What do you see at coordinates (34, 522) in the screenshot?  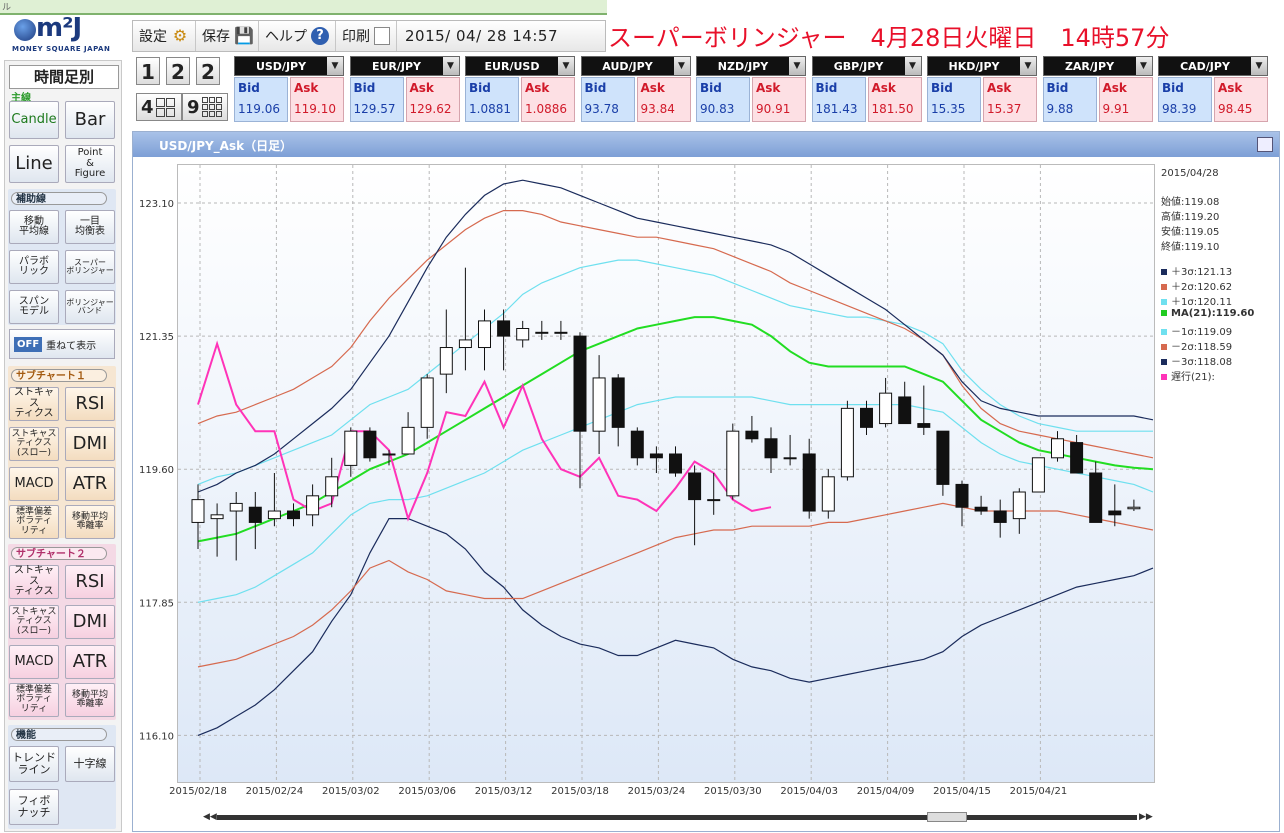 I see `sub1-stddev-volatility-button: 標準偏差 ボラティ リティ` at bounding box center [34, 522].